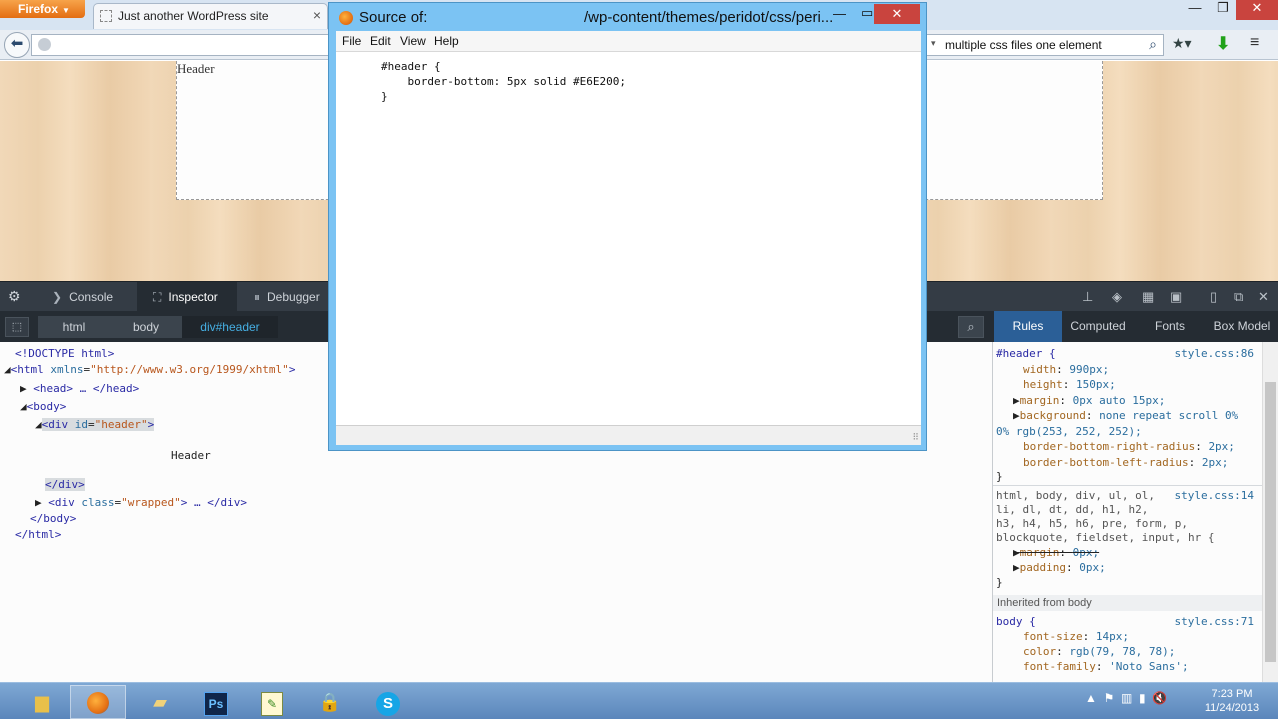 The height and width of the screenshot is (719, 1278). Describe the element at coordinates (1159, 698) in the screenshot. I see `volume-muted-icon: 🔇` at that location.